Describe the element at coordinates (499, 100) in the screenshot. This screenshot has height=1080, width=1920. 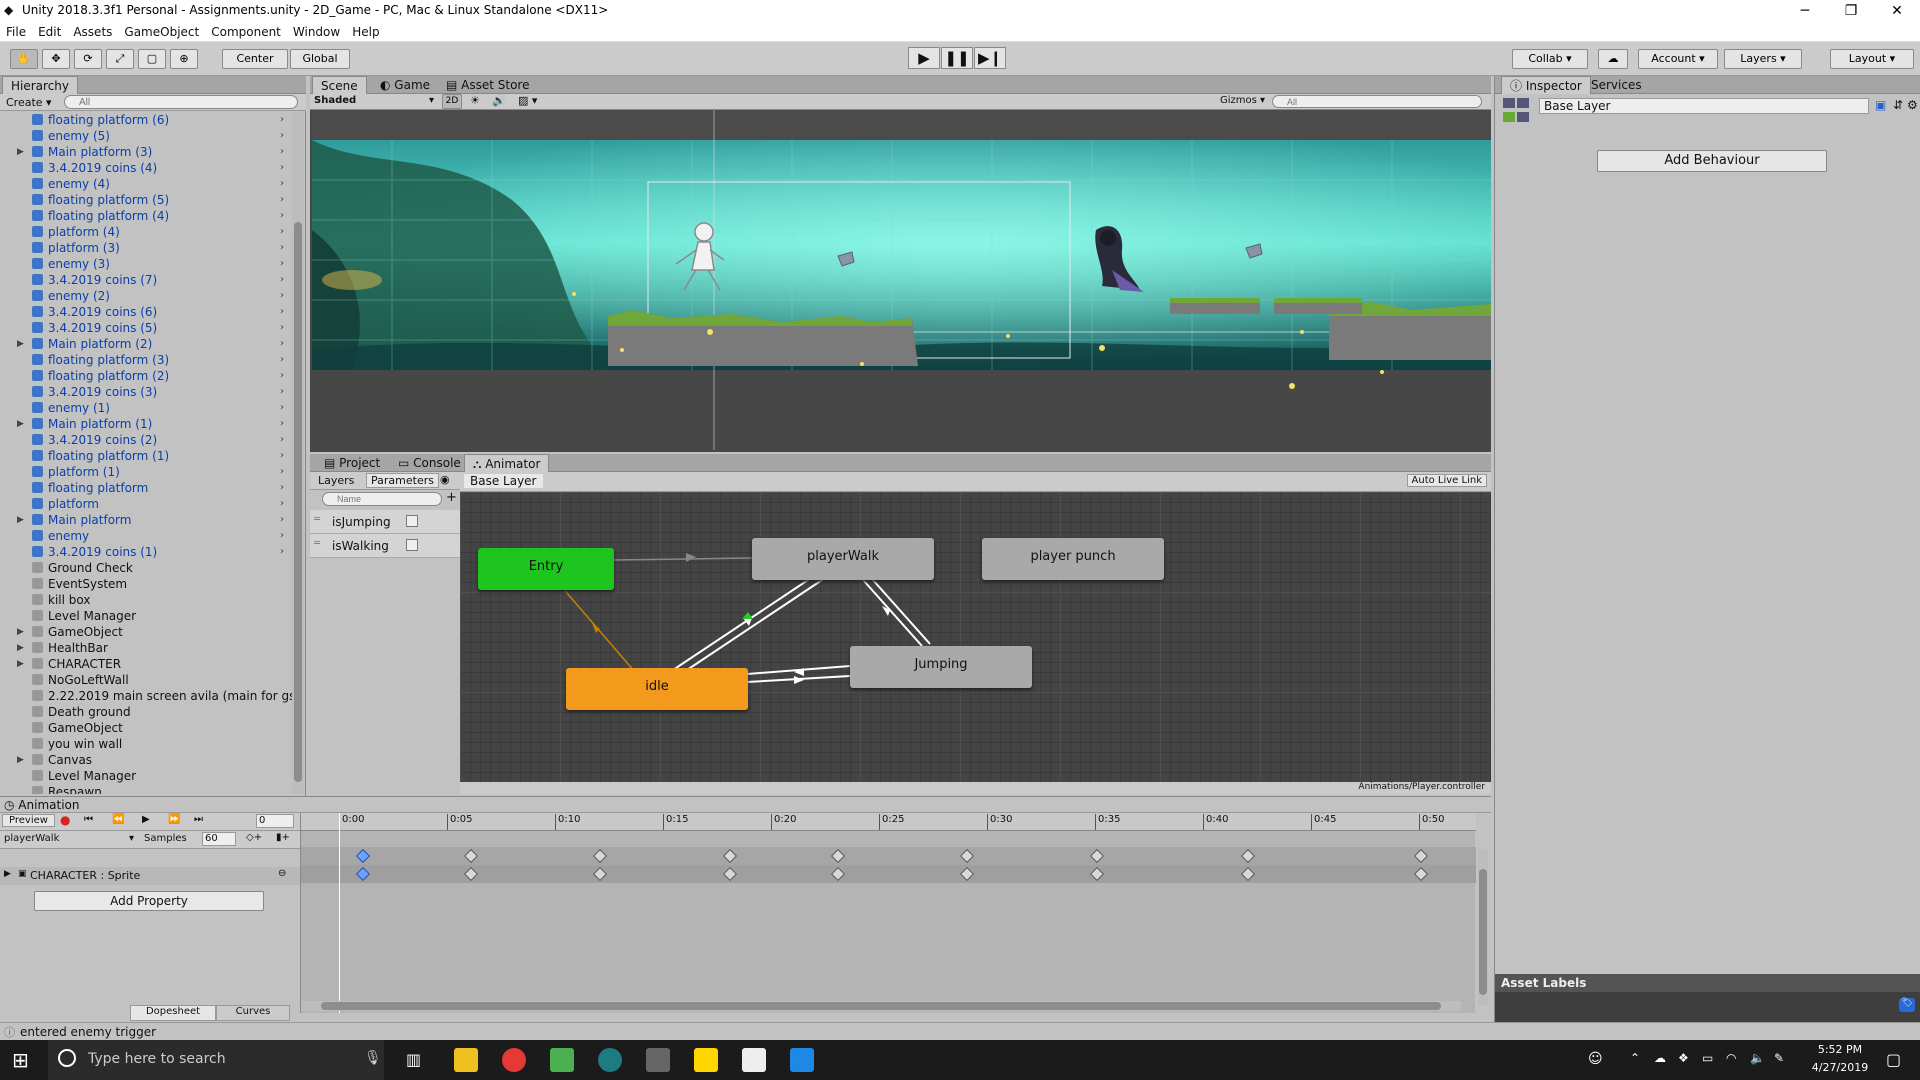
I see `audio-icon: 🔊` at that location.